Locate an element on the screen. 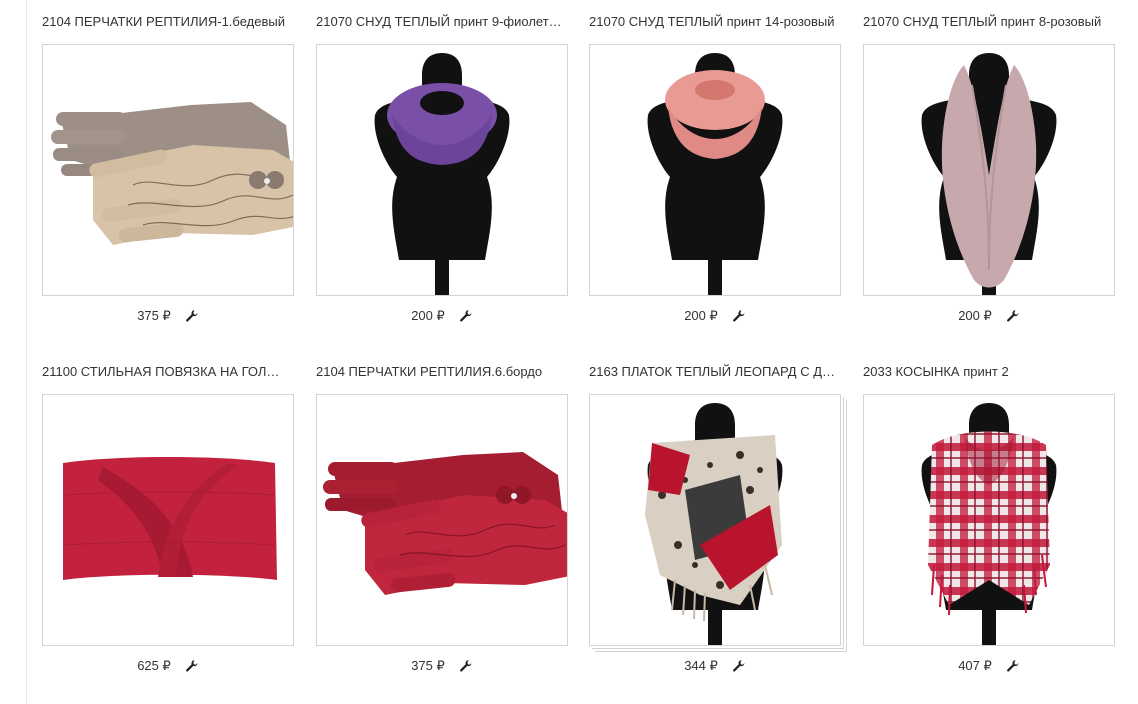 The height and width of the screenshot is (704, 1138). product-title: 21070 СНУД ТЕПЛЫЙ принт 14-розовый is located at coordinates (715, 22).